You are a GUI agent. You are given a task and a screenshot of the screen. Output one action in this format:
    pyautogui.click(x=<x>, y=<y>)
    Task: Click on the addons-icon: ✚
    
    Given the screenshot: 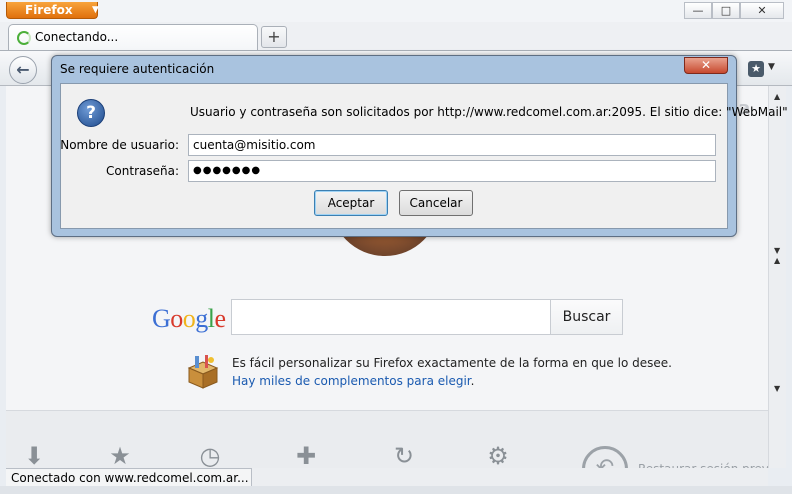 What is the action you would take?
    pyautogui.click(x=306, y=456)
    